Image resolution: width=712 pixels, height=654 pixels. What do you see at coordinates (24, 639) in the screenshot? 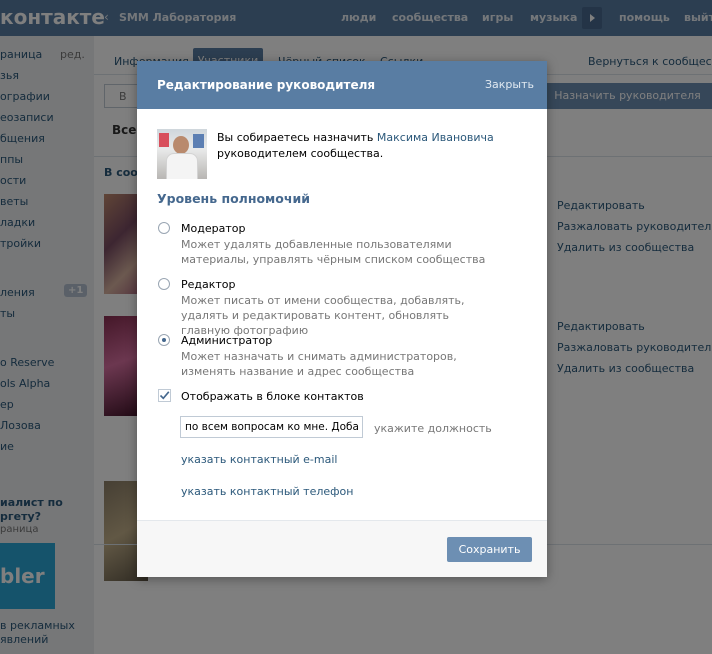
I see `ad-footer-line: явлений` at bounding box center [24, 639].